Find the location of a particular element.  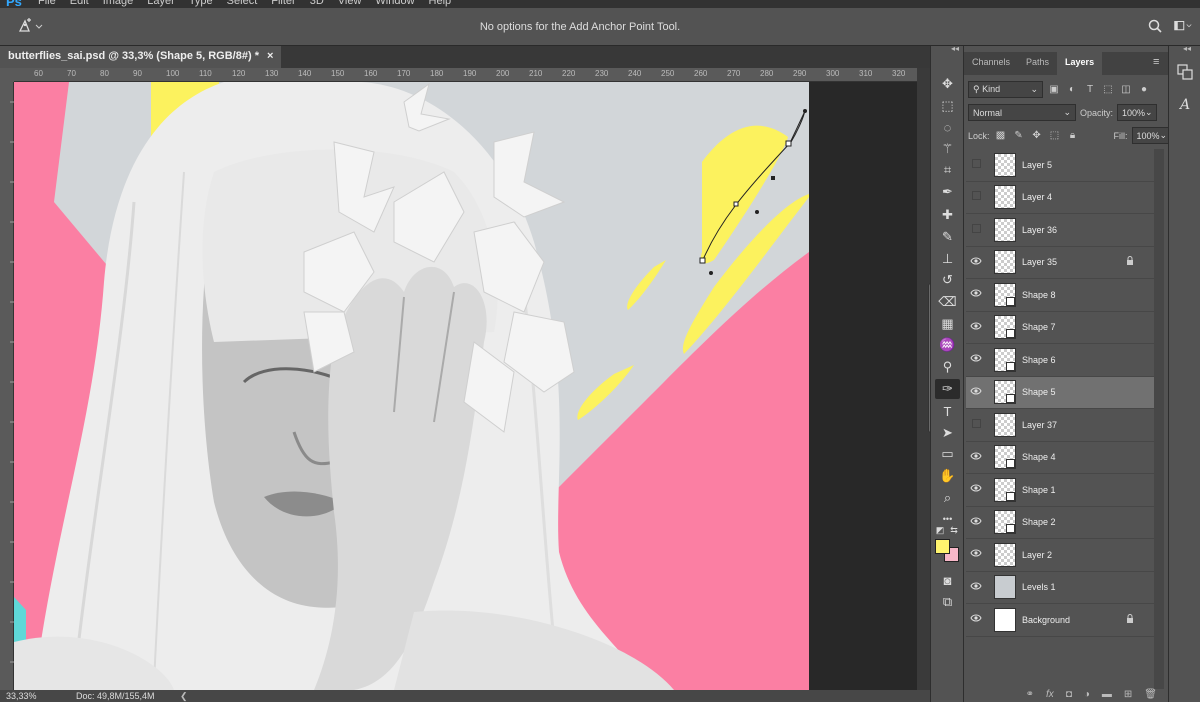

vertical-scrollbar is located at coordinates (926, 379).